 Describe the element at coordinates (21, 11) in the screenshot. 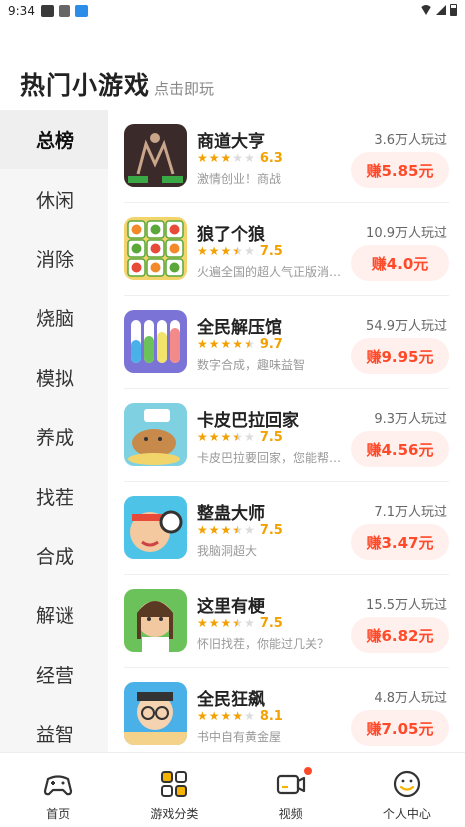

I see `status-time: 9:34` at that location.